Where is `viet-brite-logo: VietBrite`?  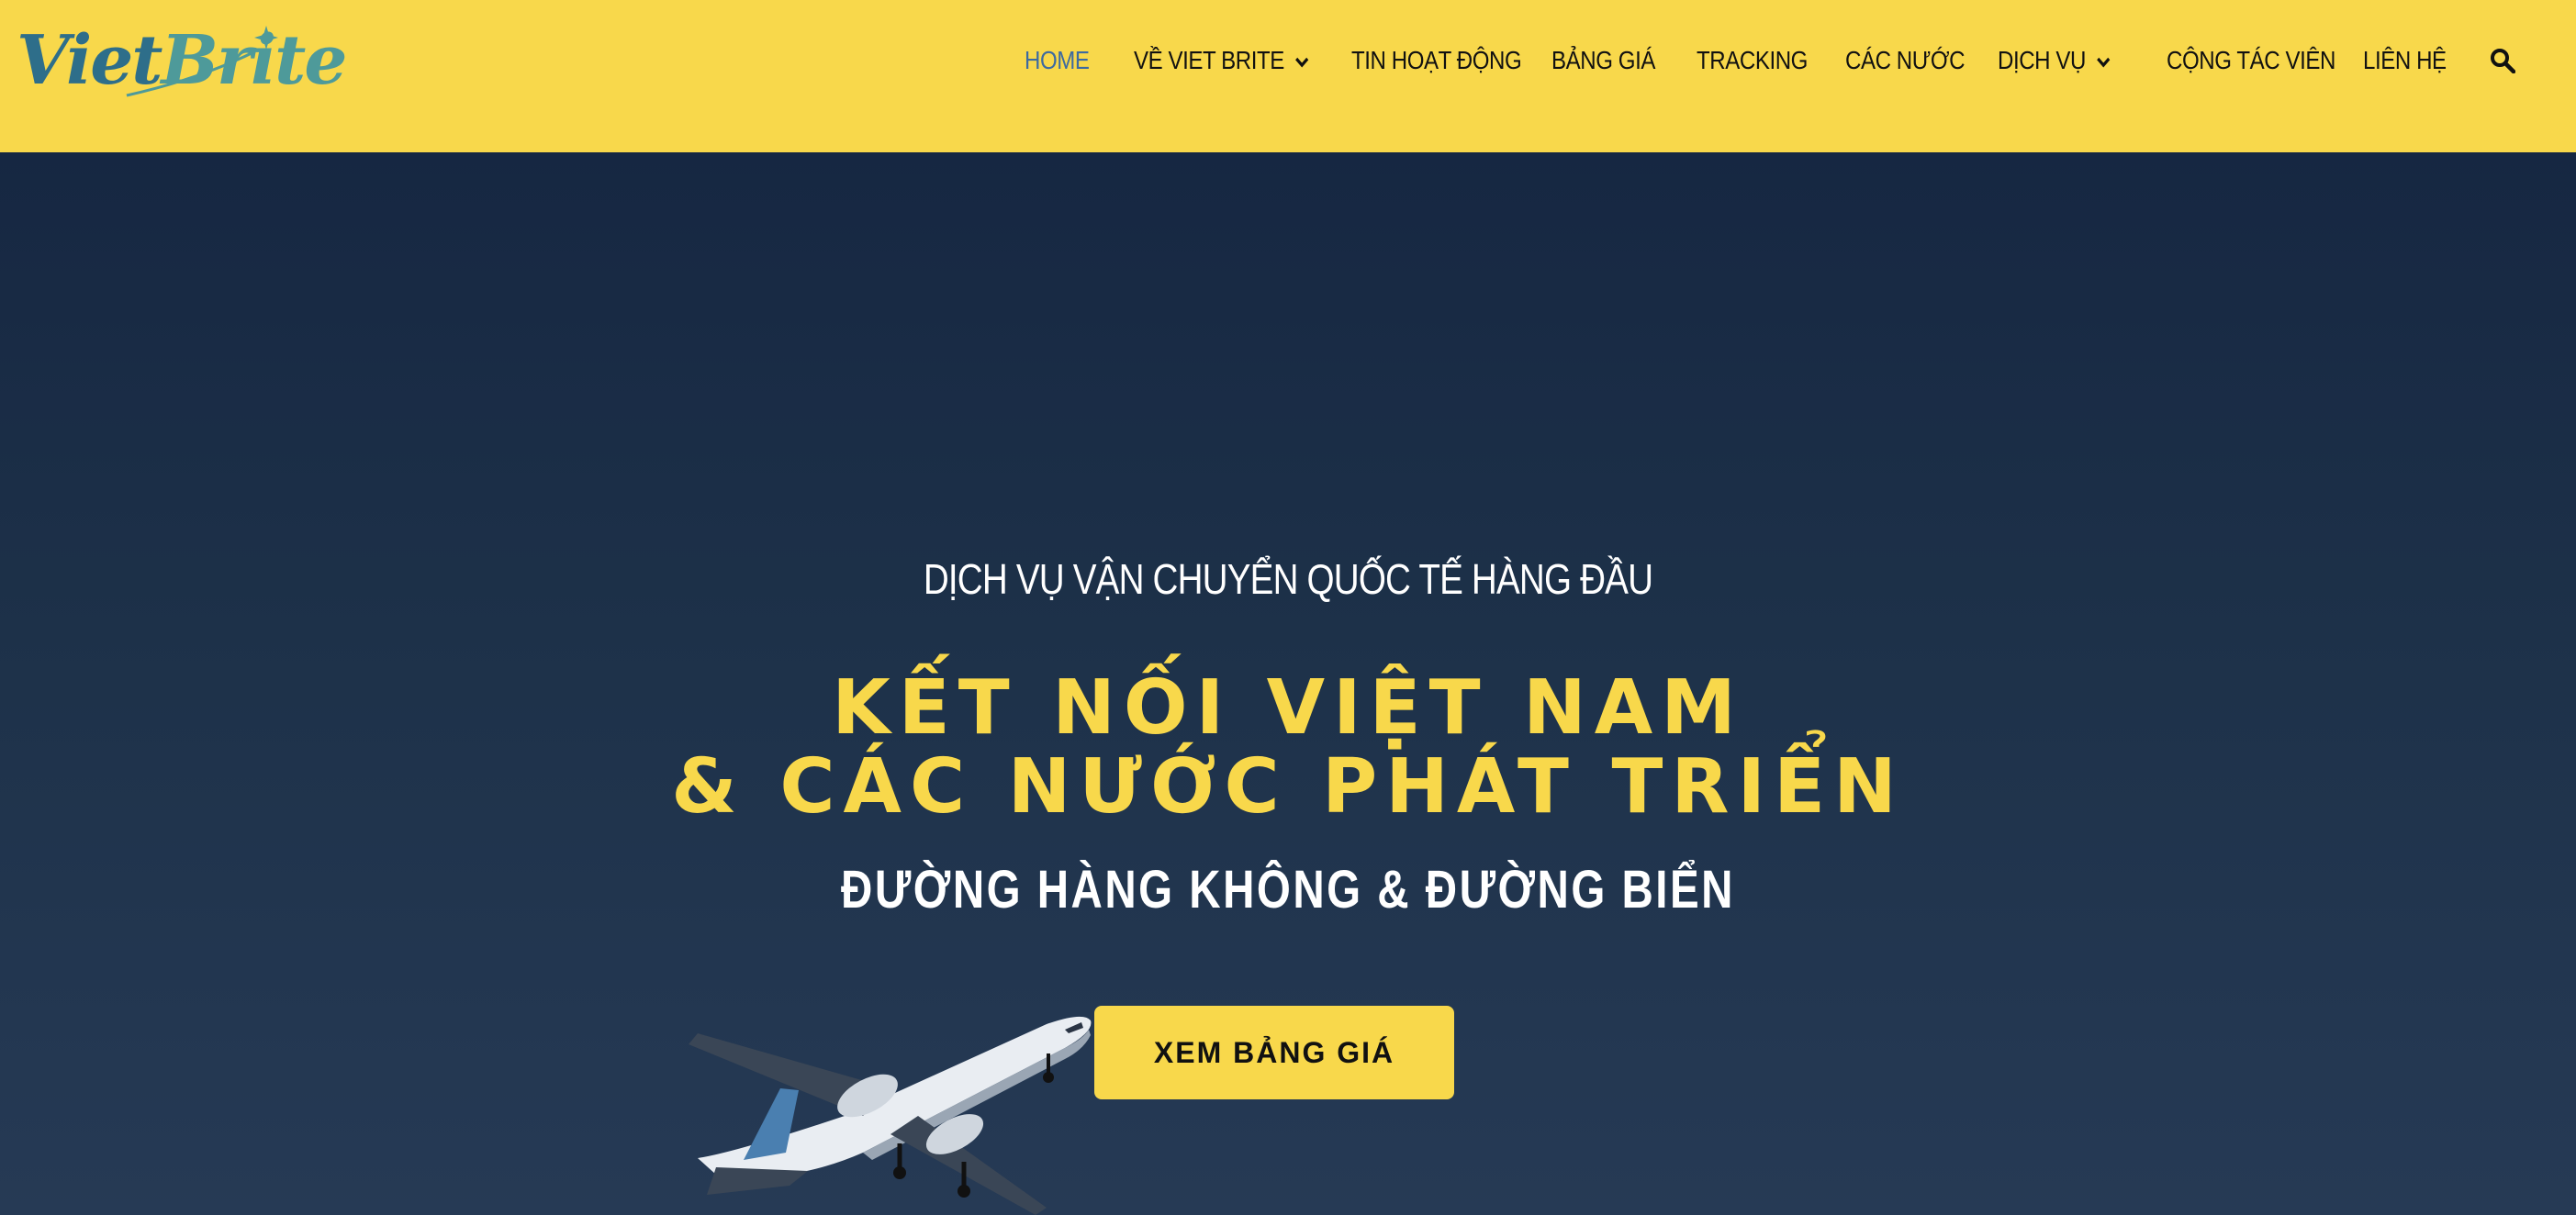 viet-brite-logo: VietBrite is located at coordinates (182, 60).